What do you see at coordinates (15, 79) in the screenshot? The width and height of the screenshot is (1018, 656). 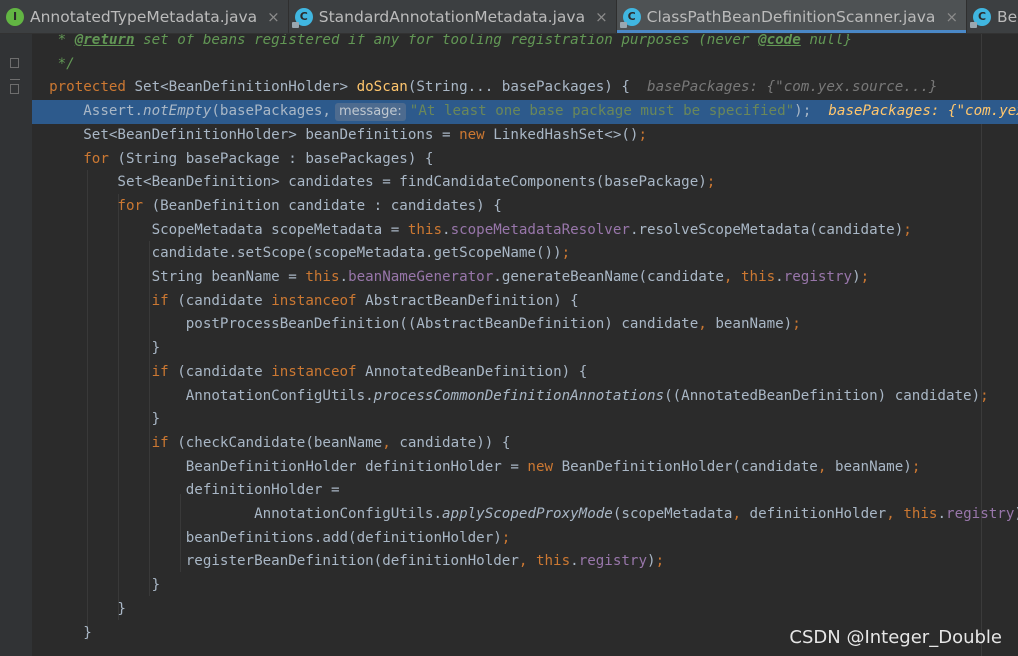 I see `fold-line` at bounding box center [15, 79].